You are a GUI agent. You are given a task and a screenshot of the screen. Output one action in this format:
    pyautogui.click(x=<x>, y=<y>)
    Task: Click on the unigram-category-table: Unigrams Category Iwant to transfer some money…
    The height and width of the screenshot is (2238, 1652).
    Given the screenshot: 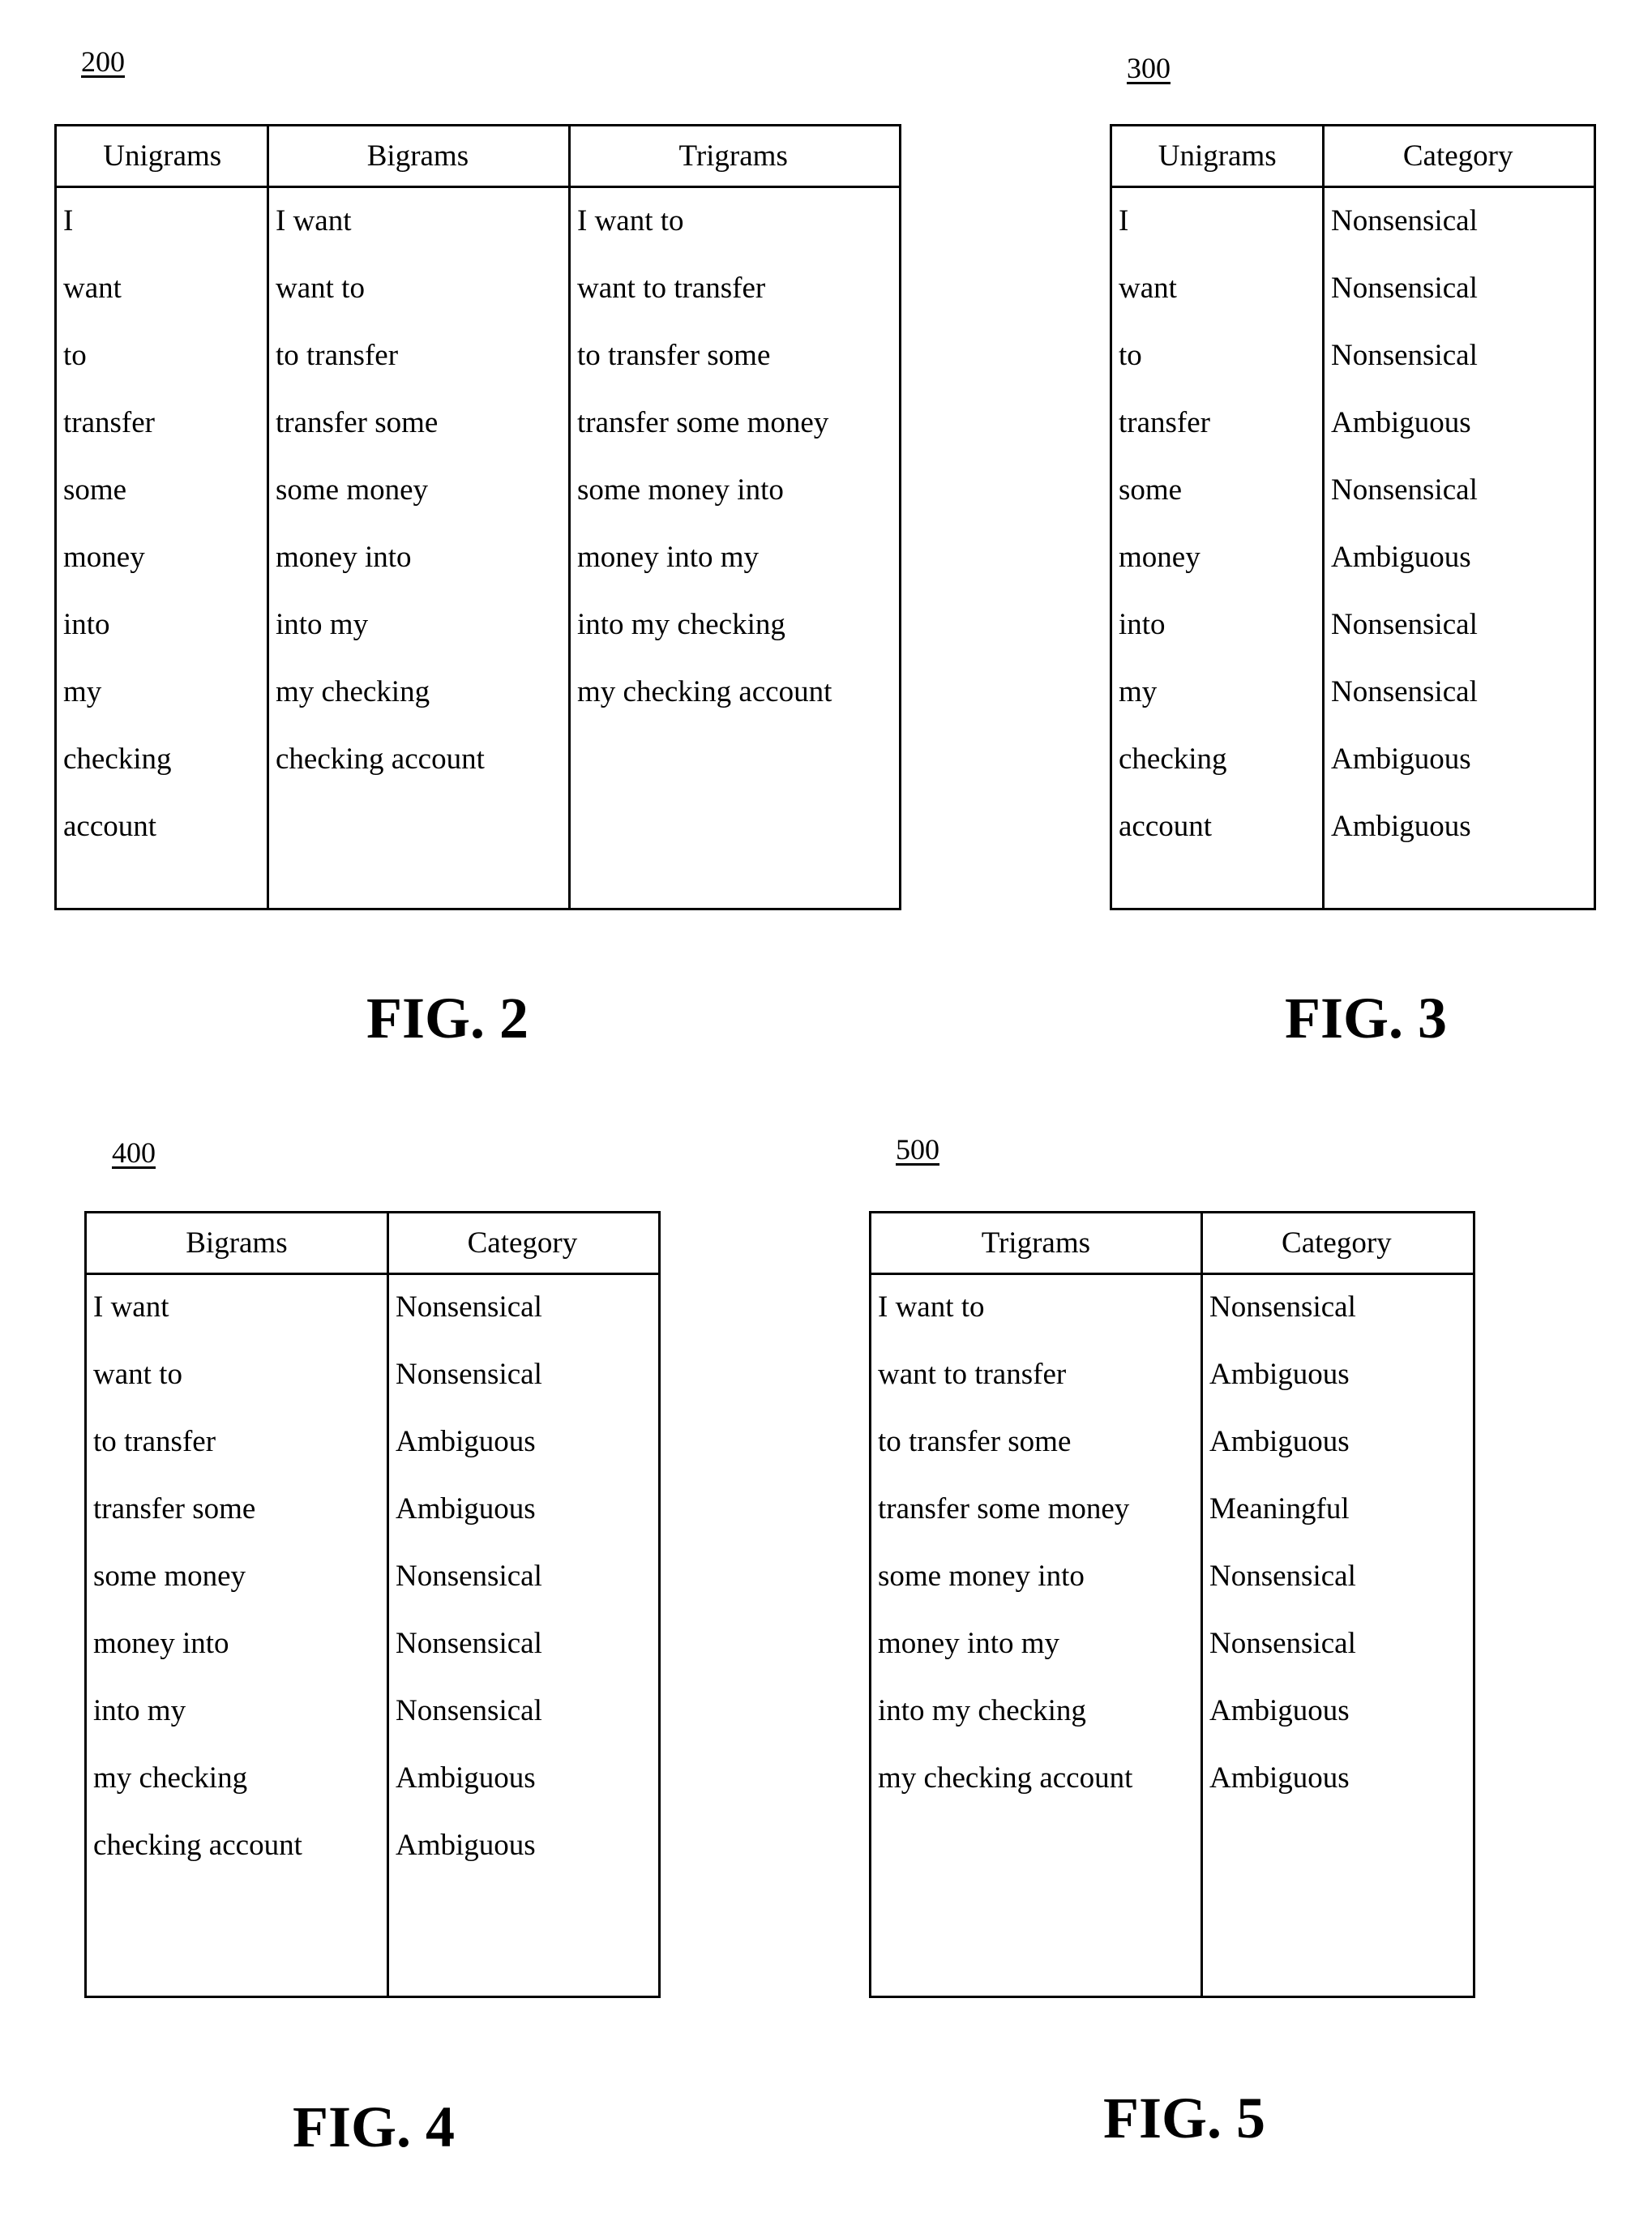 What is the action you would take?
    pyautogui.click(x=1353, y=517)
    